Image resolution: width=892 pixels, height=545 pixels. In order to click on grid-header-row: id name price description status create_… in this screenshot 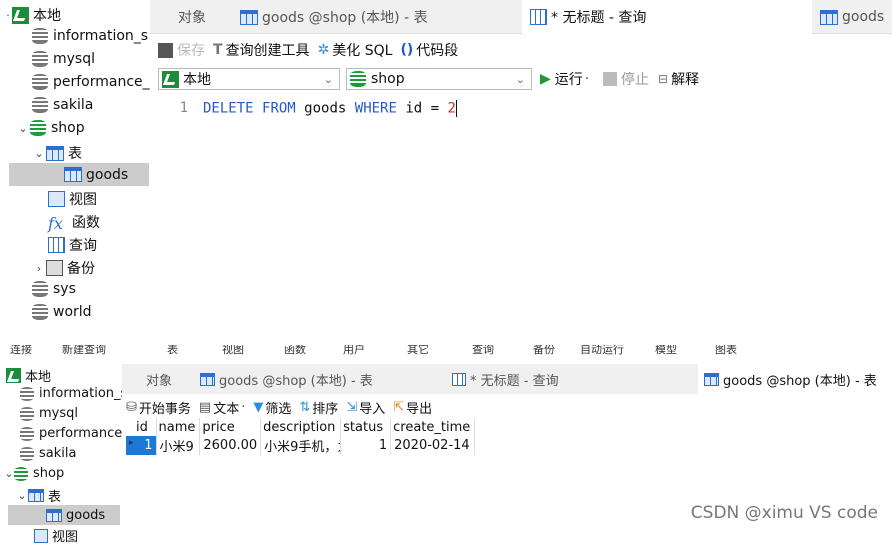, I will do `click(301, 427)`.